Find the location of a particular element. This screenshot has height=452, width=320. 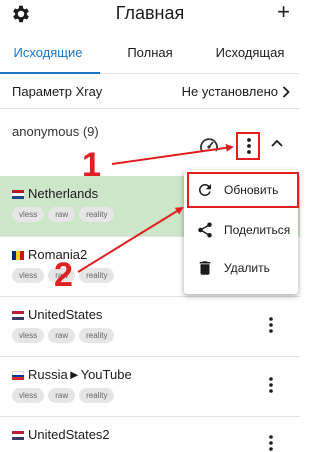

tab-outgoing: Исходящие is located at coordinates (48, 52).